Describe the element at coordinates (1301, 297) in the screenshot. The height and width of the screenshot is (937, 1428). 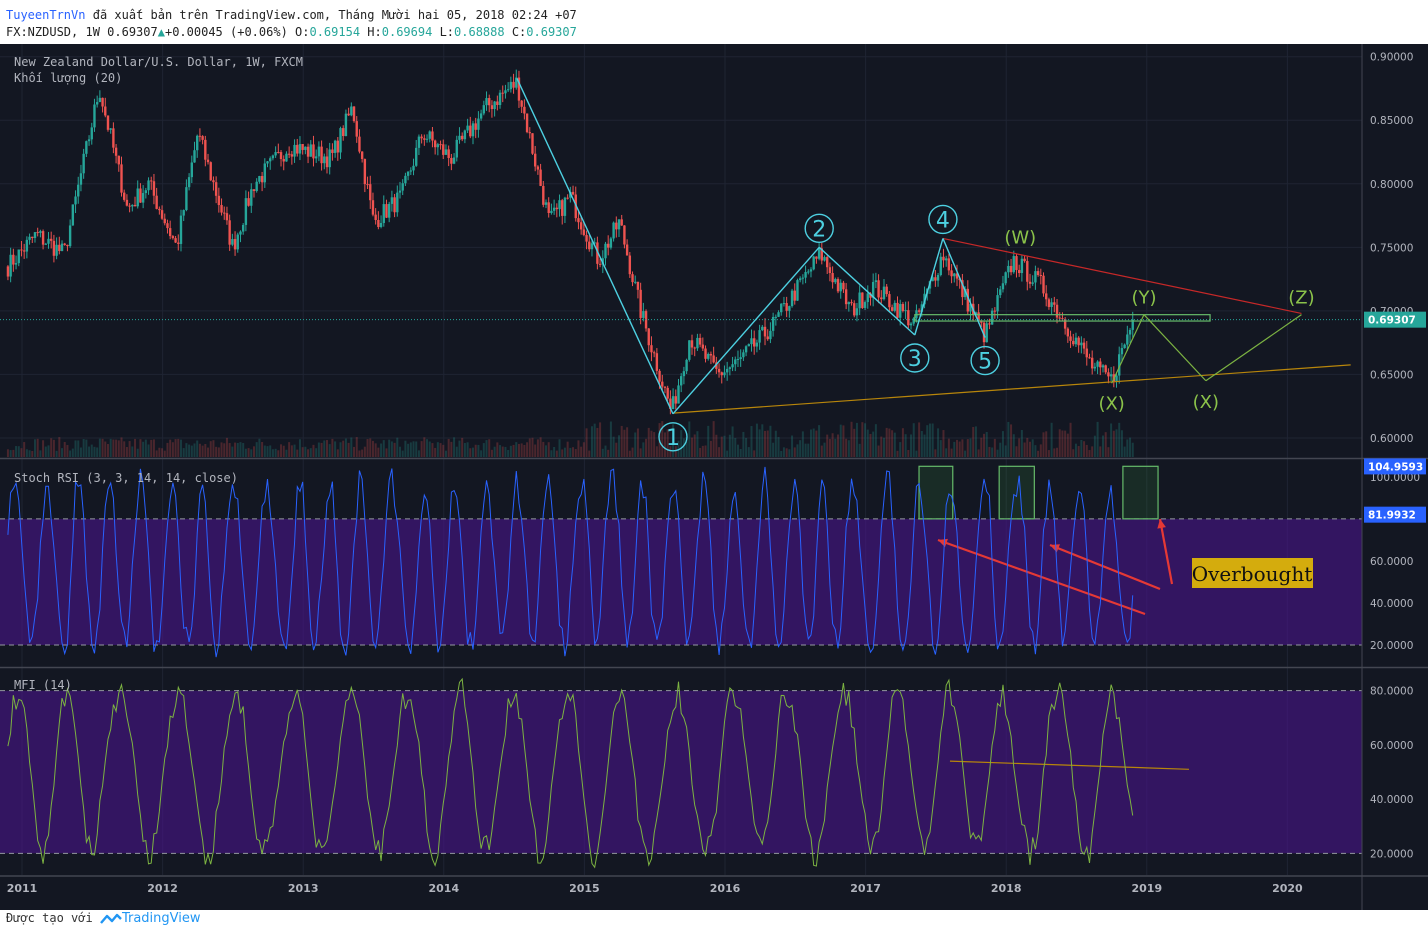
I see `wave-label: (Z)` at that location.